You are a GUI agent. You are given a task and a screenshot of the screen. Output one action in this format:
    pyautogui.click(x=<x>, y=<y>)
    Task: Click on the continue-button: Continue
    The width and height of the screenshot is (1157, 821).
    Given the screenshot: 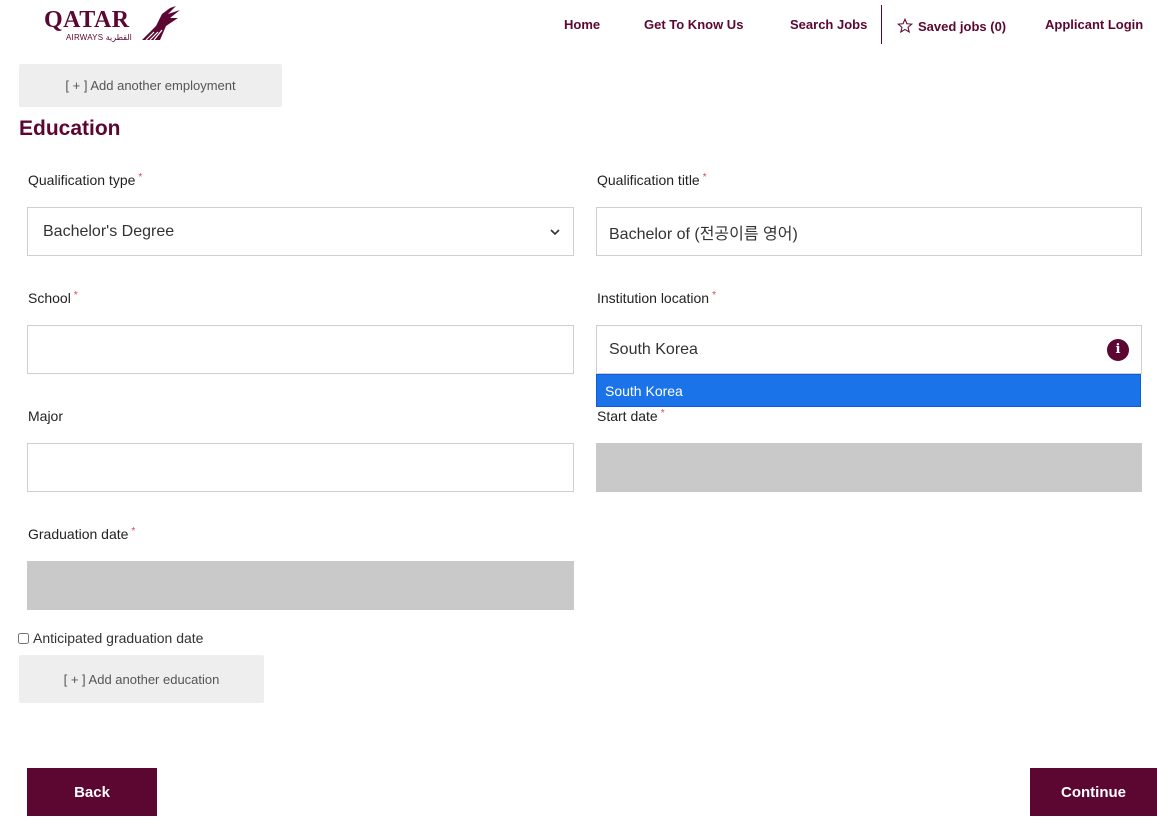 What is the action you would take?
    pyautogui.click(x=1093, y=792)
    